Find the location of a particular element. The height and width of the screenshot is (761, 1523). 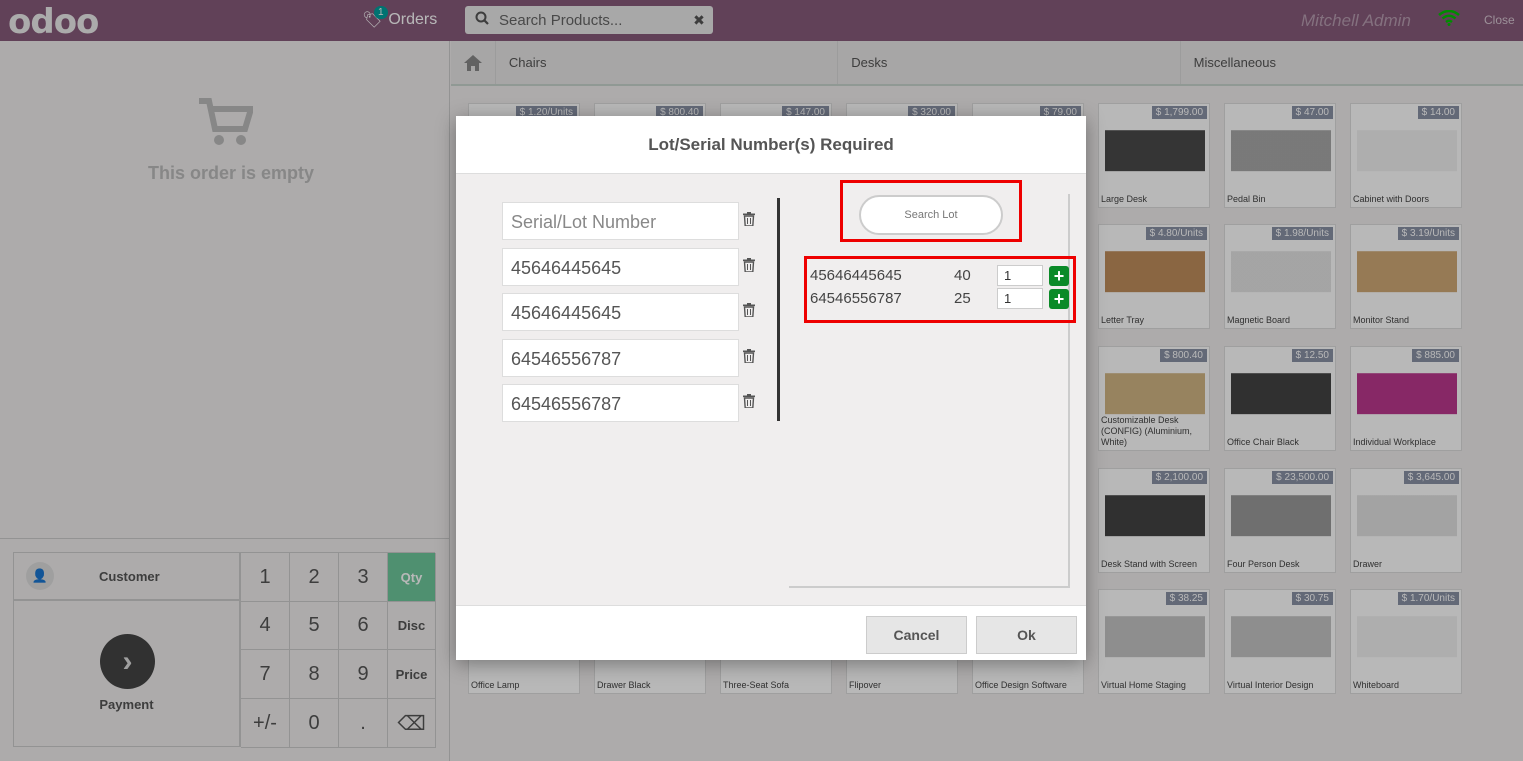

lot-number: 64546556787 is located at coordinates (856, 298).